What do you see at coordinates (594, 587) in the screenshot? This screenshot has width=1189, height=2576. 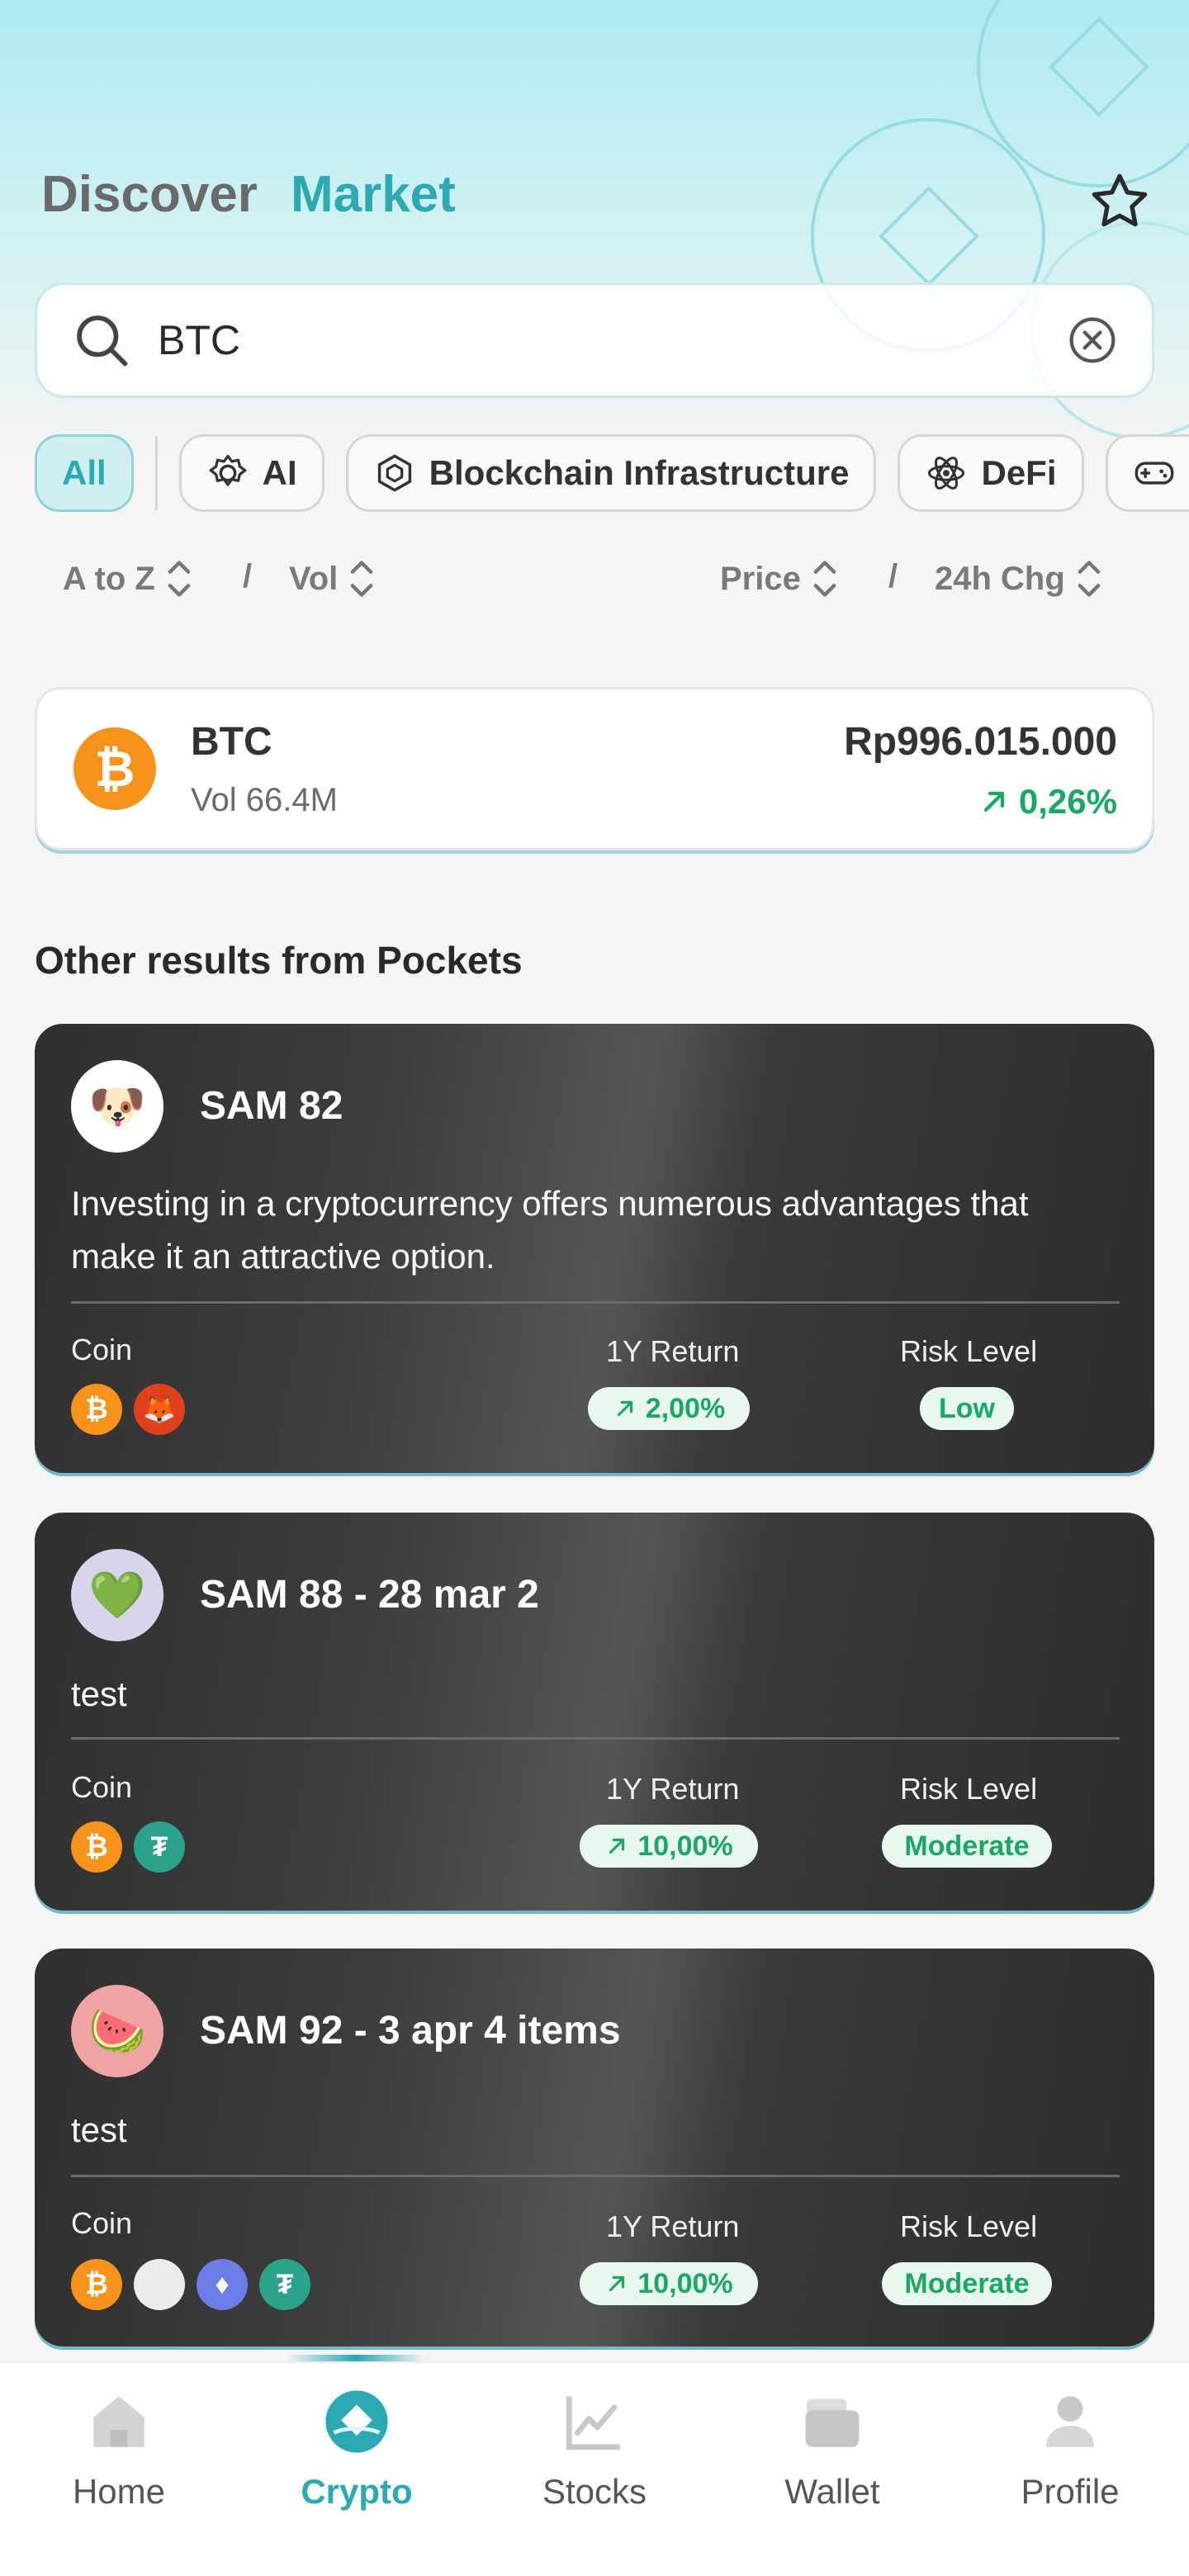 I see `sort-row: A to Z / Vol Price / 24h Chg` at bounding box center [594, 587].